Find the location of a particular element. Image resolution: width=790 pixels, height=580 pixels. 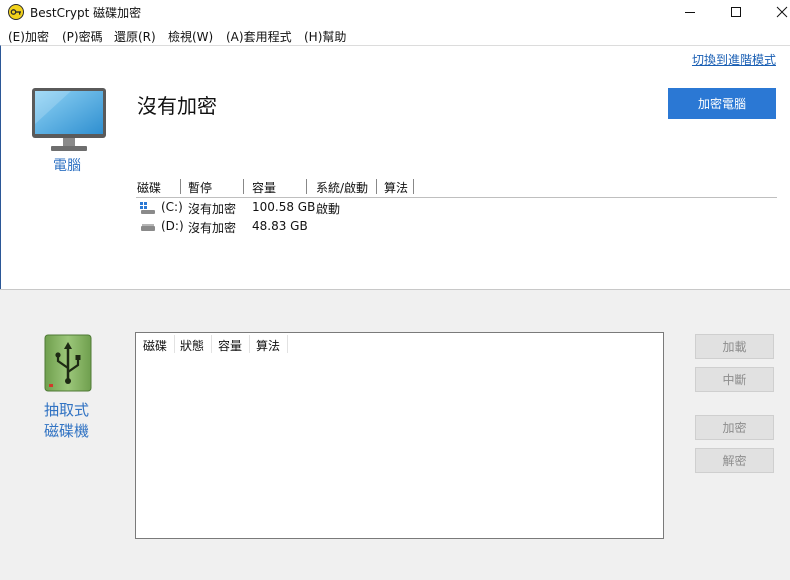

computer-label: 電腦 is located at coordinates (67, 166).